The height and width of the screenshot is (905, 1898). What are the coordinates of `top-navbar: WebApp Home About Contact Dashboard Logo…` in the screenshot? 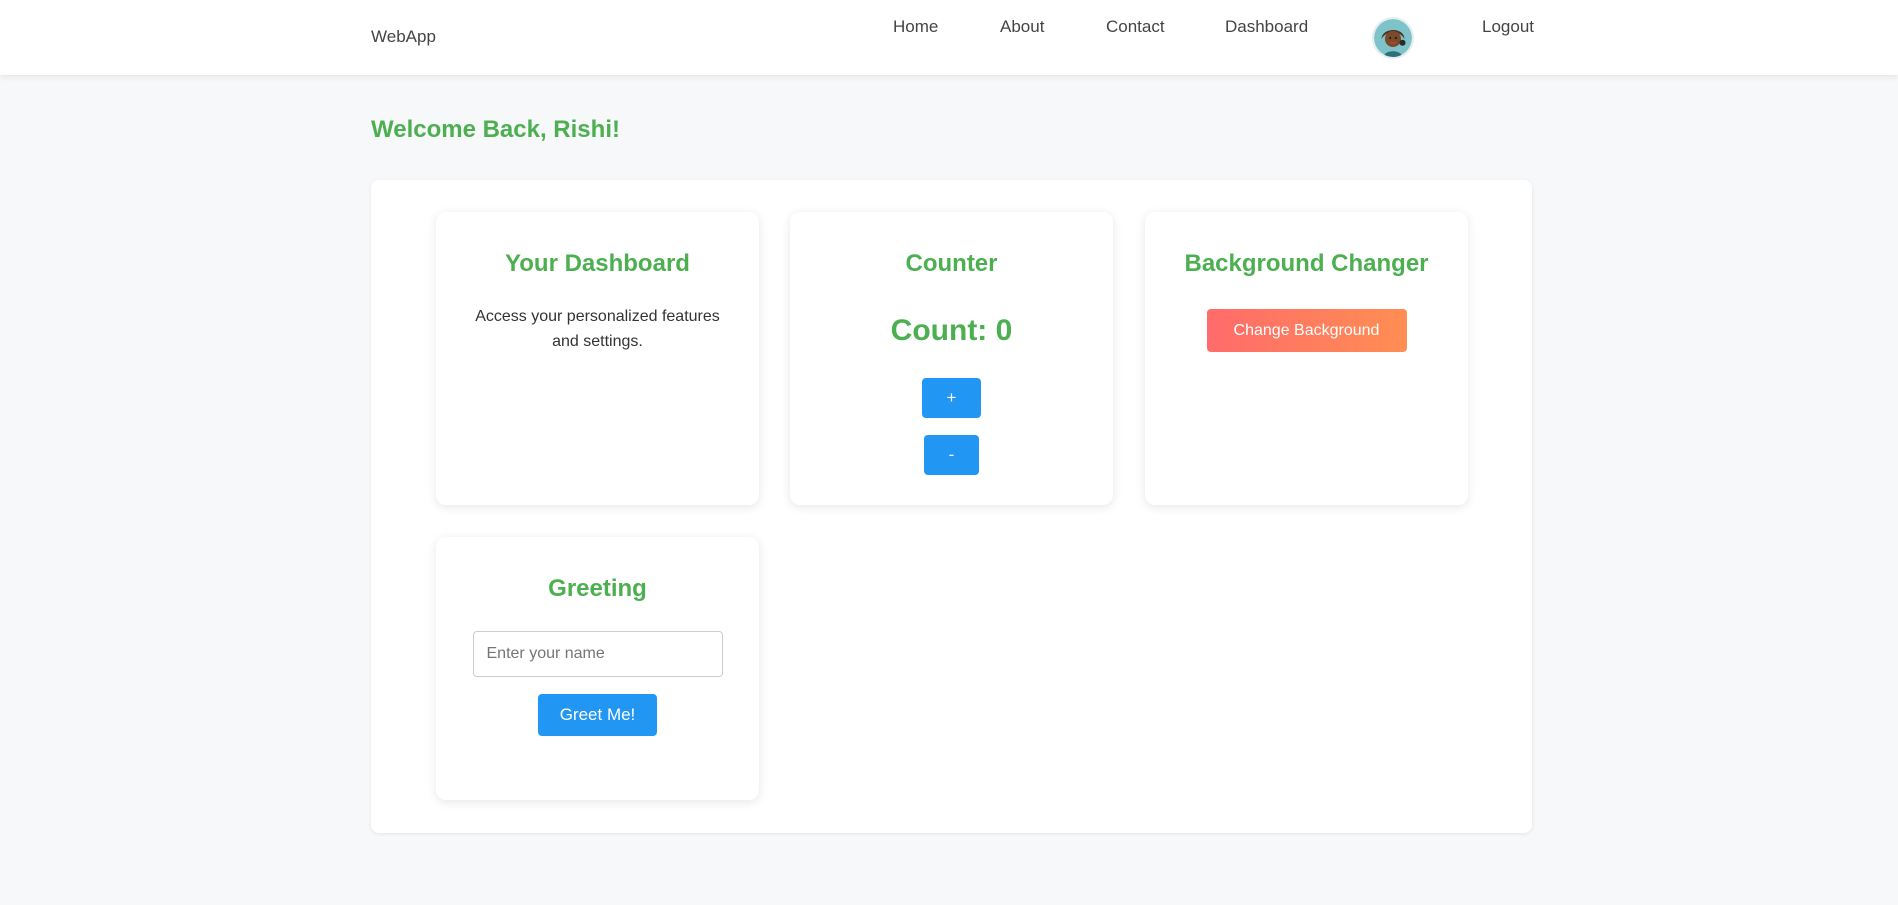 It's located at (949, 37).